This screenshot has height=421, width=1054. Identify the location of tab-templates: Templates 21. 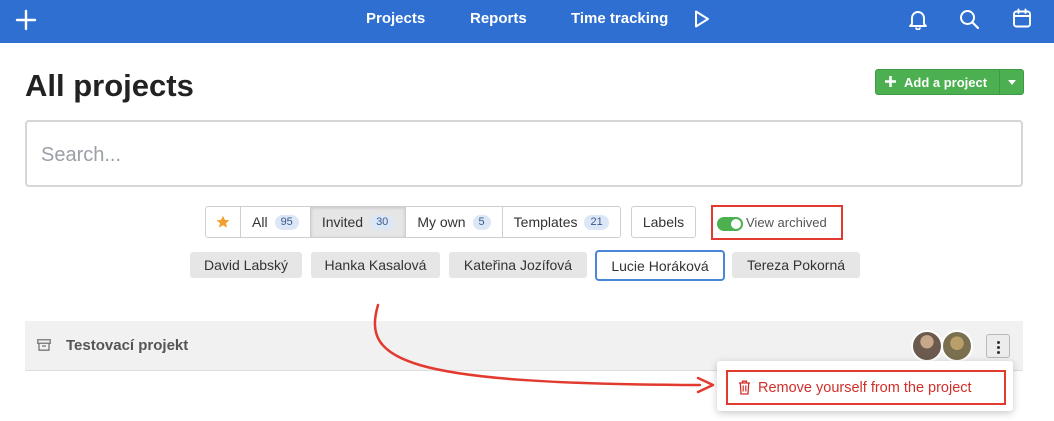
(561, 222).